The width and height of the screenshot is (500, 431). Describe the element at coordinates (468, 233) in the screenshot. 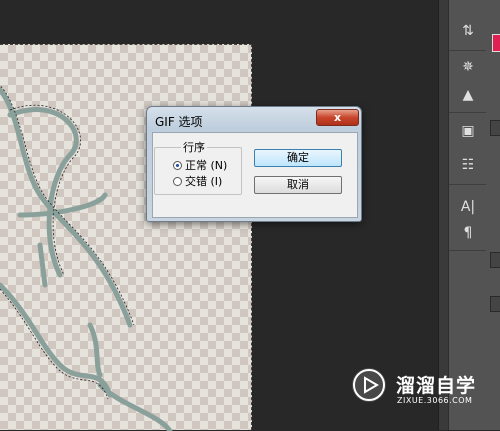

I see `paragraph-icon: ¶` at that location.